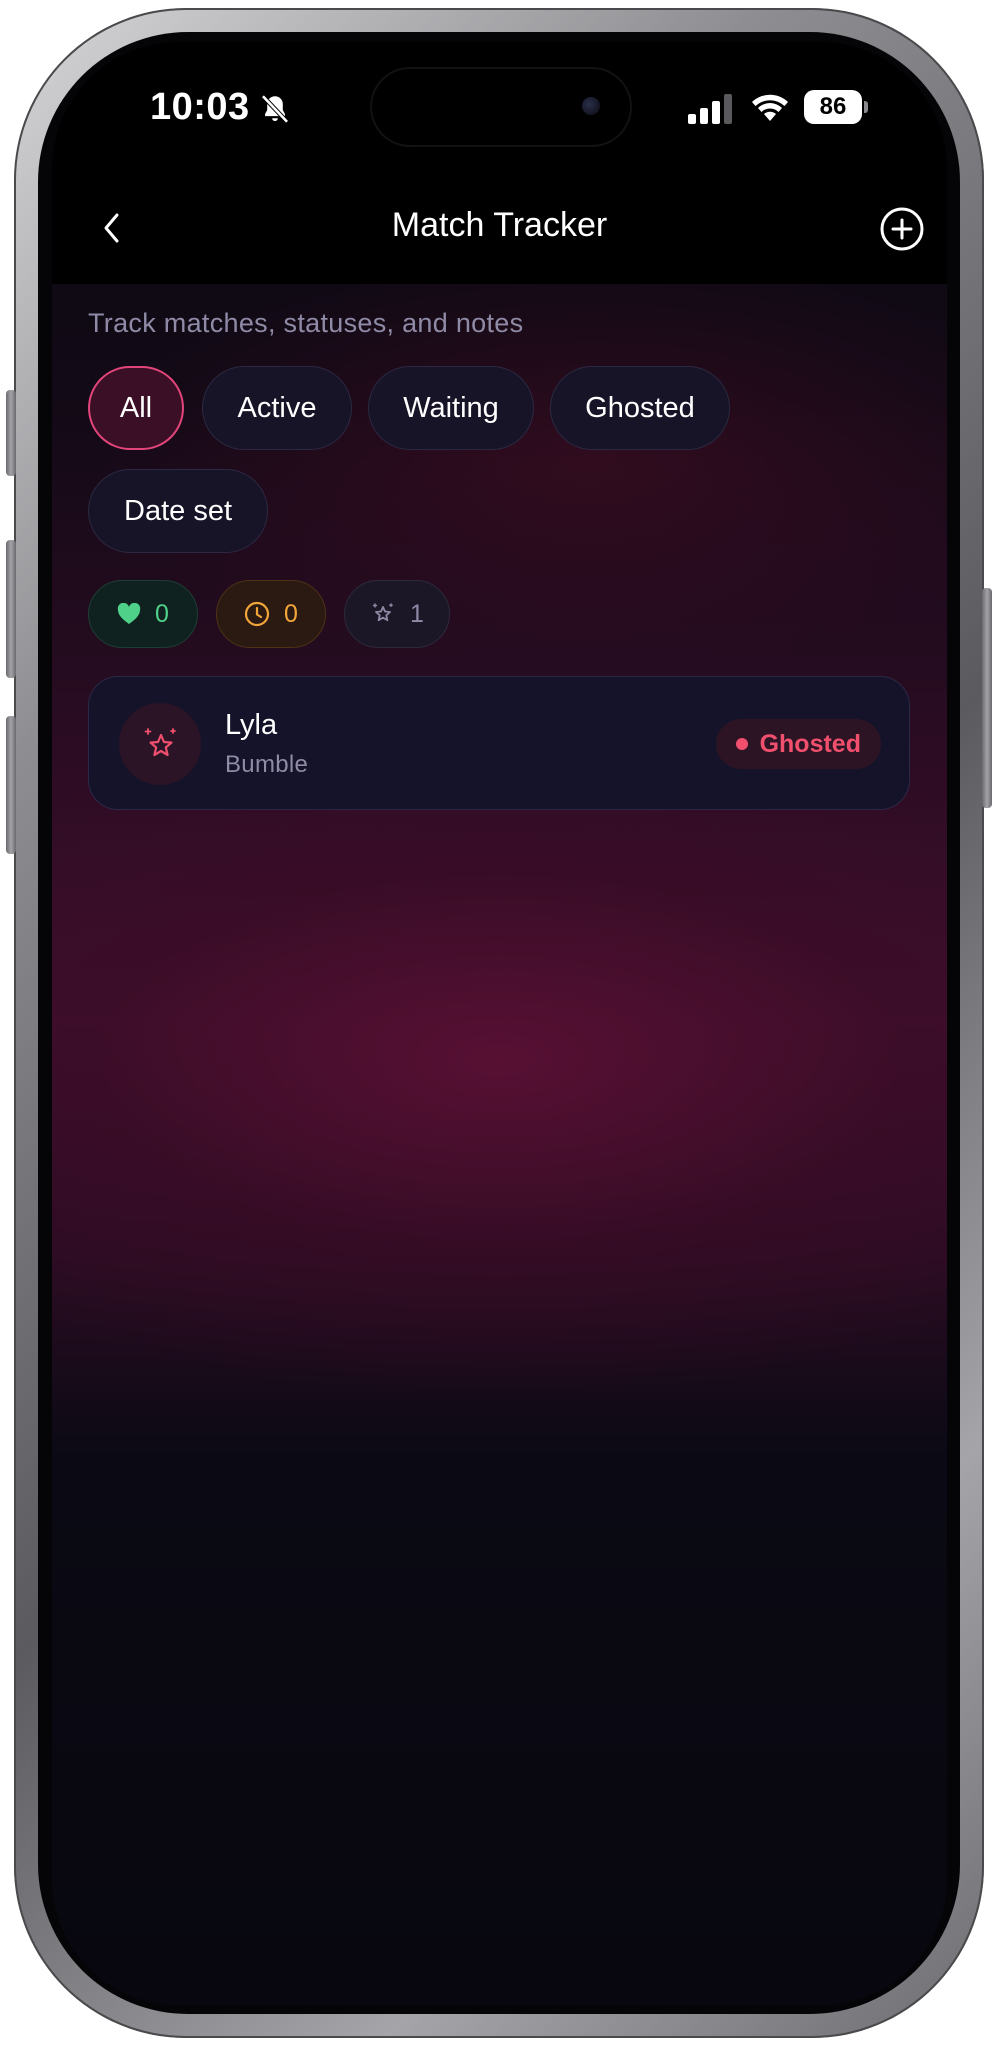 This screenshot has width=998, height=2048. What do you see at coordinates (306, 323) in the screenshot?
I see `page-subtitle: Track matches, statuses, and notes` at bounding box center [306, 323].